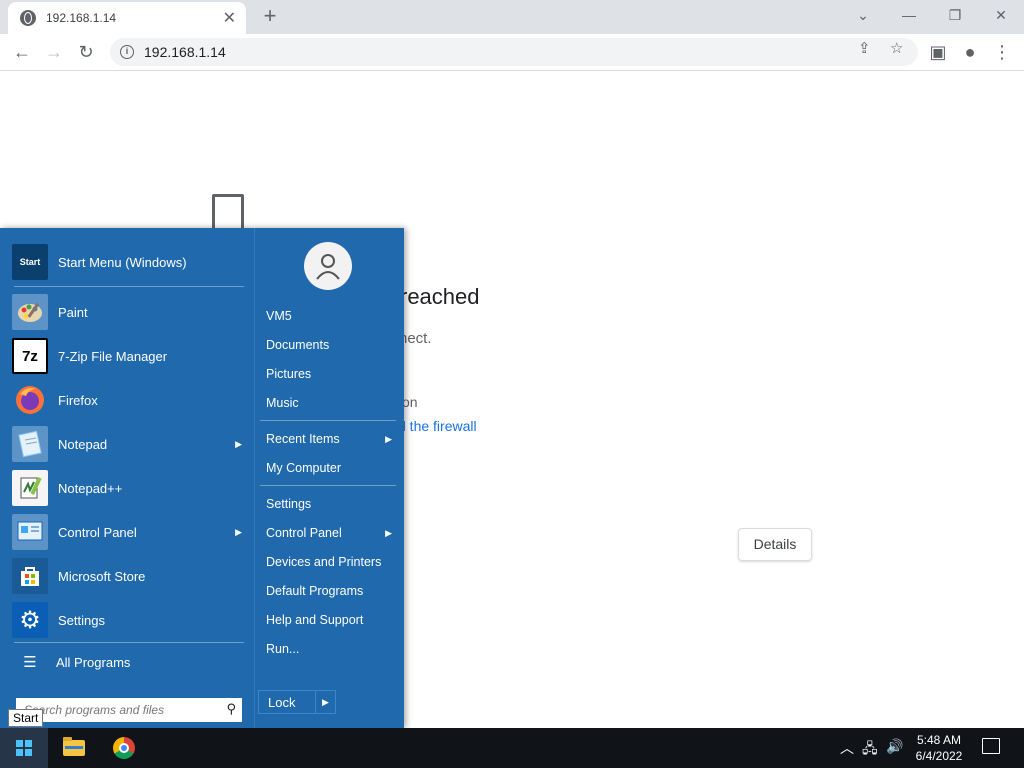  Describe the element at coordinates (129, 444) in the screenshot. I see `pinned-notepad: Notepad ▶` at that location.